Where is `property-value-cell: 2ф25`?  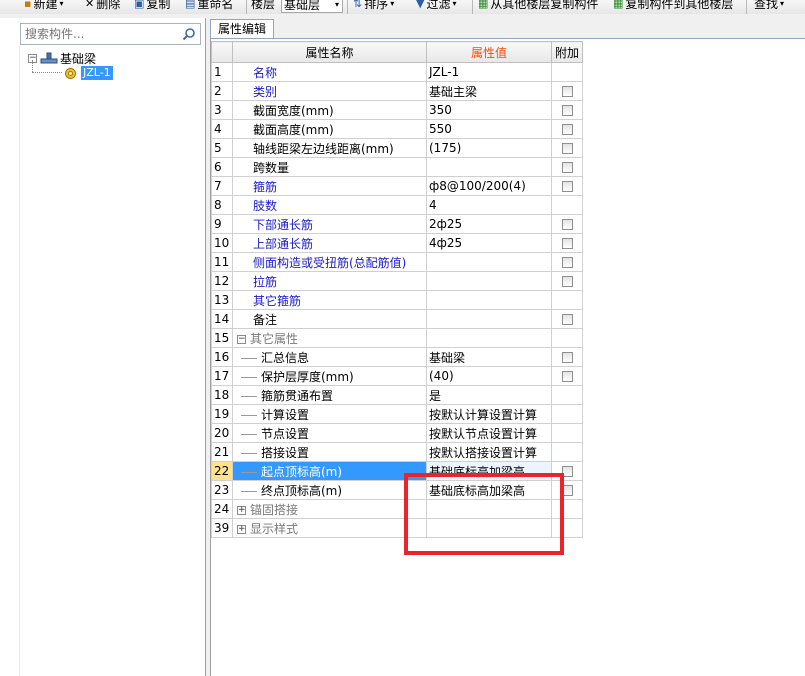 property-value-cell: 2ф25 is located at coordinates (489, 224).